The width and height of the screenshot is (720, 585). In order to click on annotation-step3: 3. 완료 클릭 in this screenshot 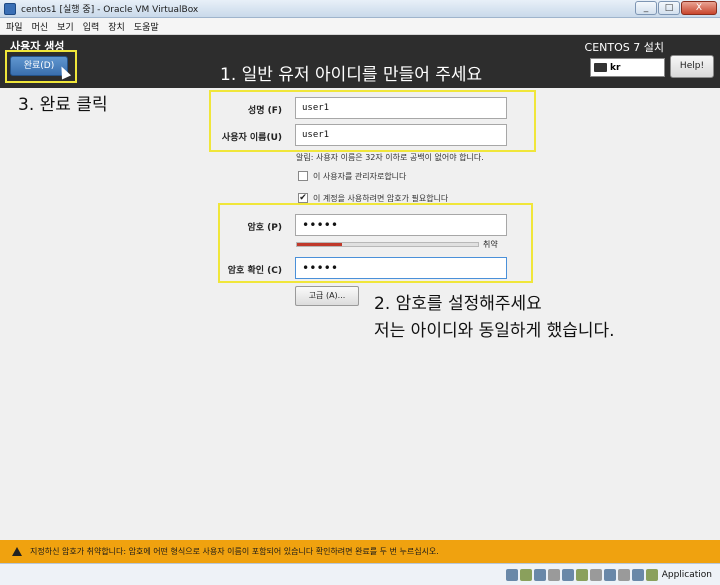, I will do `click(63, 105)`.